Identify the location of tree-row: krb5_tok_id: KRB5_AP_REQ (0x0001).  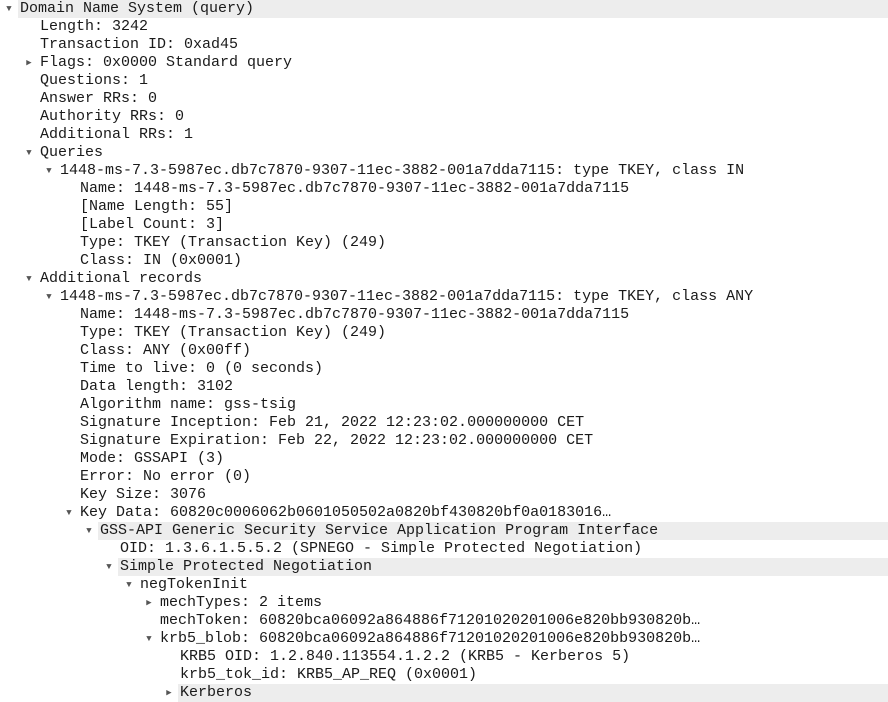
(444, 675).